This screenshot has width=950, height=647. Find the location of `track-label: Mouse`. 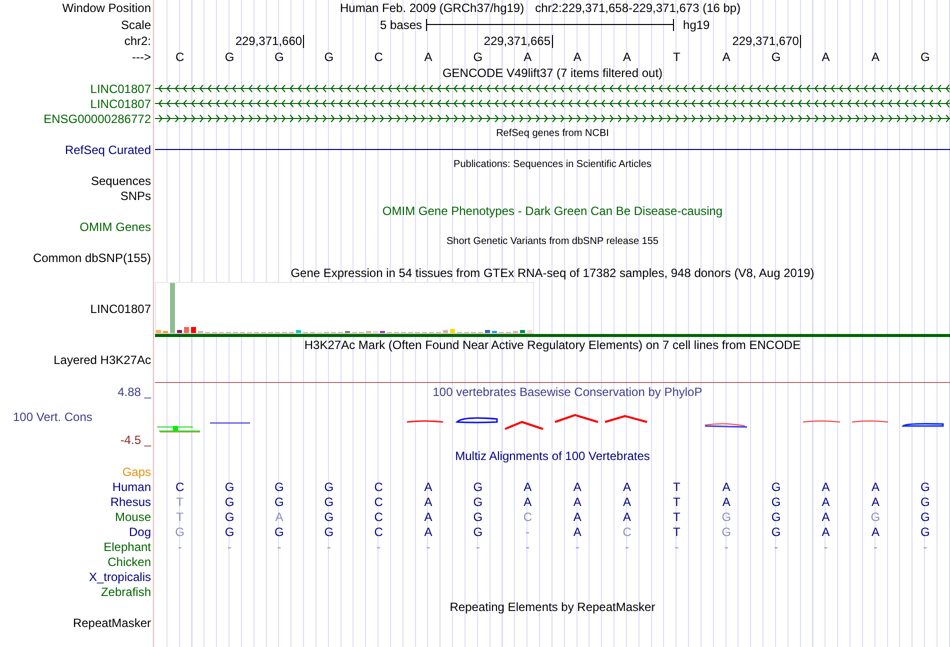

track-label: Mouse is located at coordinates (132, 517).